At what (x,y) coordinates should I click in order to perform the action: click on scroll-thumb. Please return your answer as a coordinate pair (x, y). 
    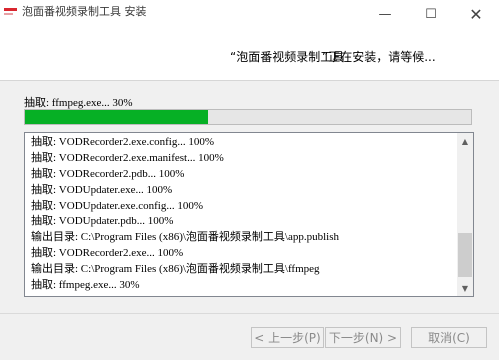
    Looking at the image, I should click on (465, 255).